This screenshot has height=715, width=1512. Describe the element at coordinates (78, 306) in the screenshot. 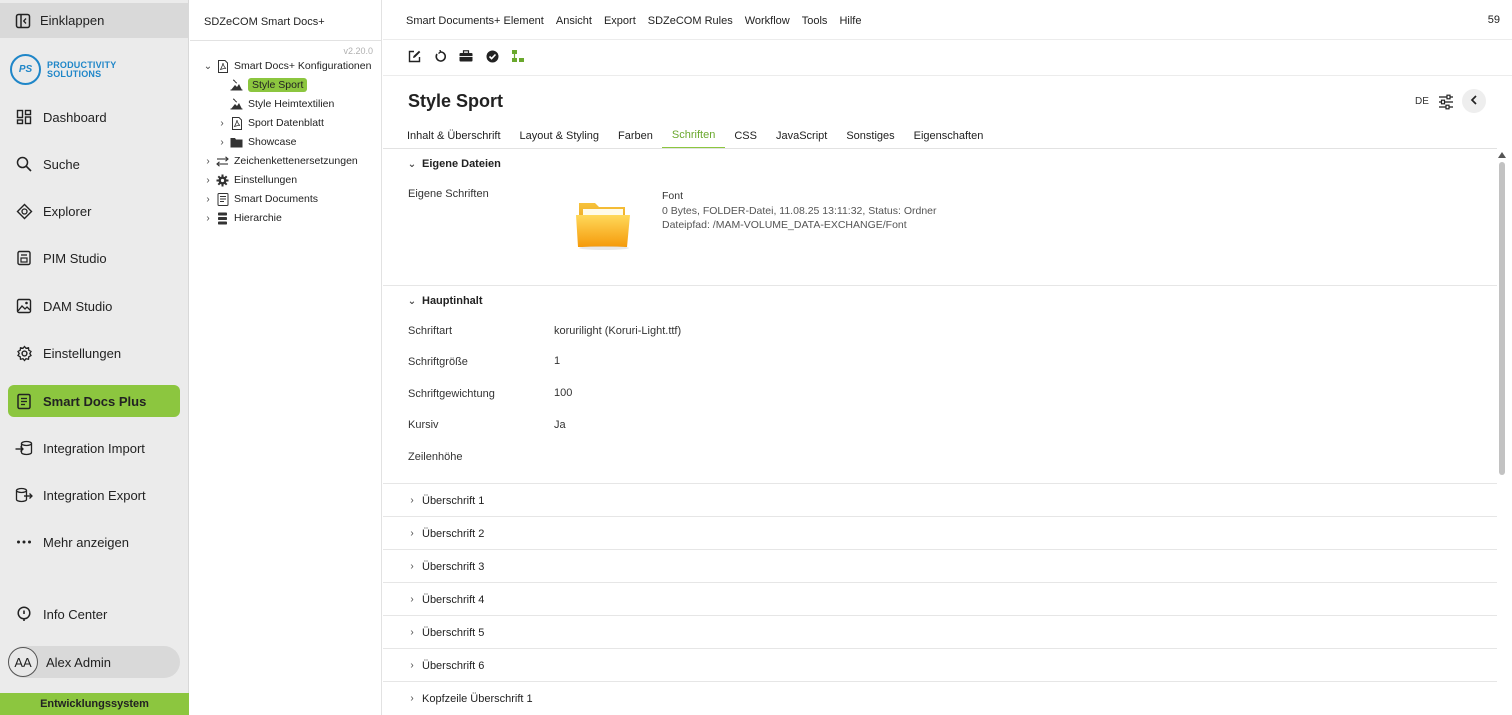

I see `nav-label: DAM Studio` at that location.